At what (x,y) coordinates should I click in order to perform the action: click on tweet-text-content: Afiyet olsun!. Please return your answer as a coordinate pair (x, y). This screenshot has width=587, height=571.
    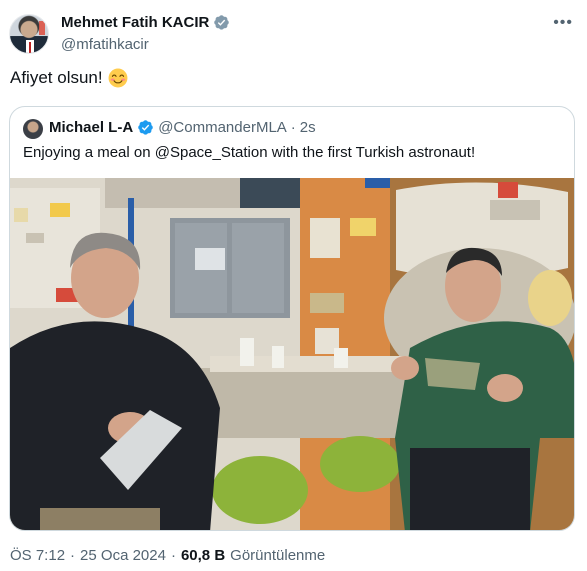
    Looking at the image, I should click on (56, 77).